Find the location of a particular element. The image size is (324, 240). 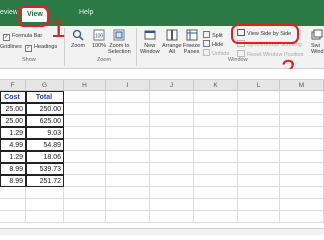

freeze-panes-button: Freeze Panes is located at coordinates (191, 42).